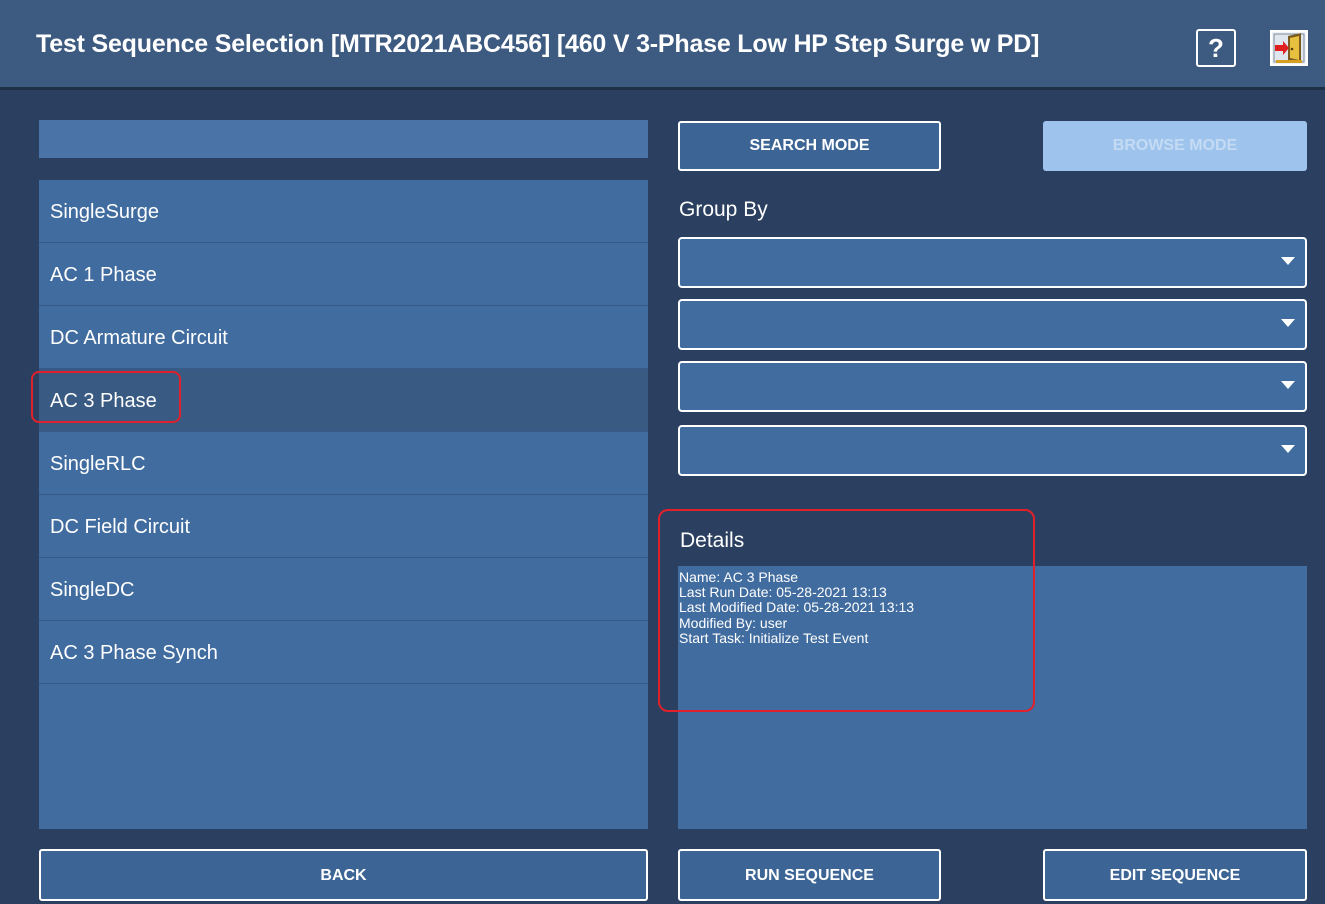 The width and height of the screenshot is (1325, 904). What do you see at coordinates (139, 338) in the screenshot?
I see `list-item-label: DC Armature Circuit` at bounding box center [139, 338].